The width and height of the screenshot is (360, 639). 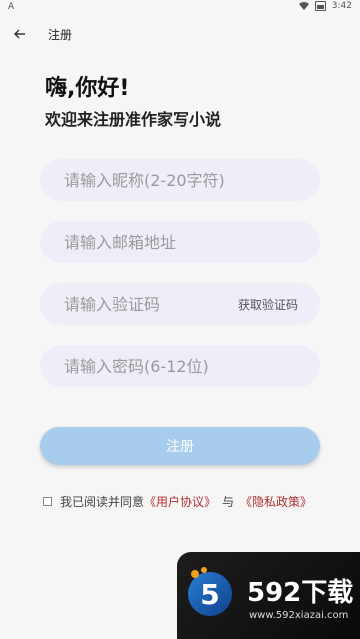 What do you see at coordinates (320, 6) in the screenshot?
I see `battery-icon` at bounding box center [320, 6].